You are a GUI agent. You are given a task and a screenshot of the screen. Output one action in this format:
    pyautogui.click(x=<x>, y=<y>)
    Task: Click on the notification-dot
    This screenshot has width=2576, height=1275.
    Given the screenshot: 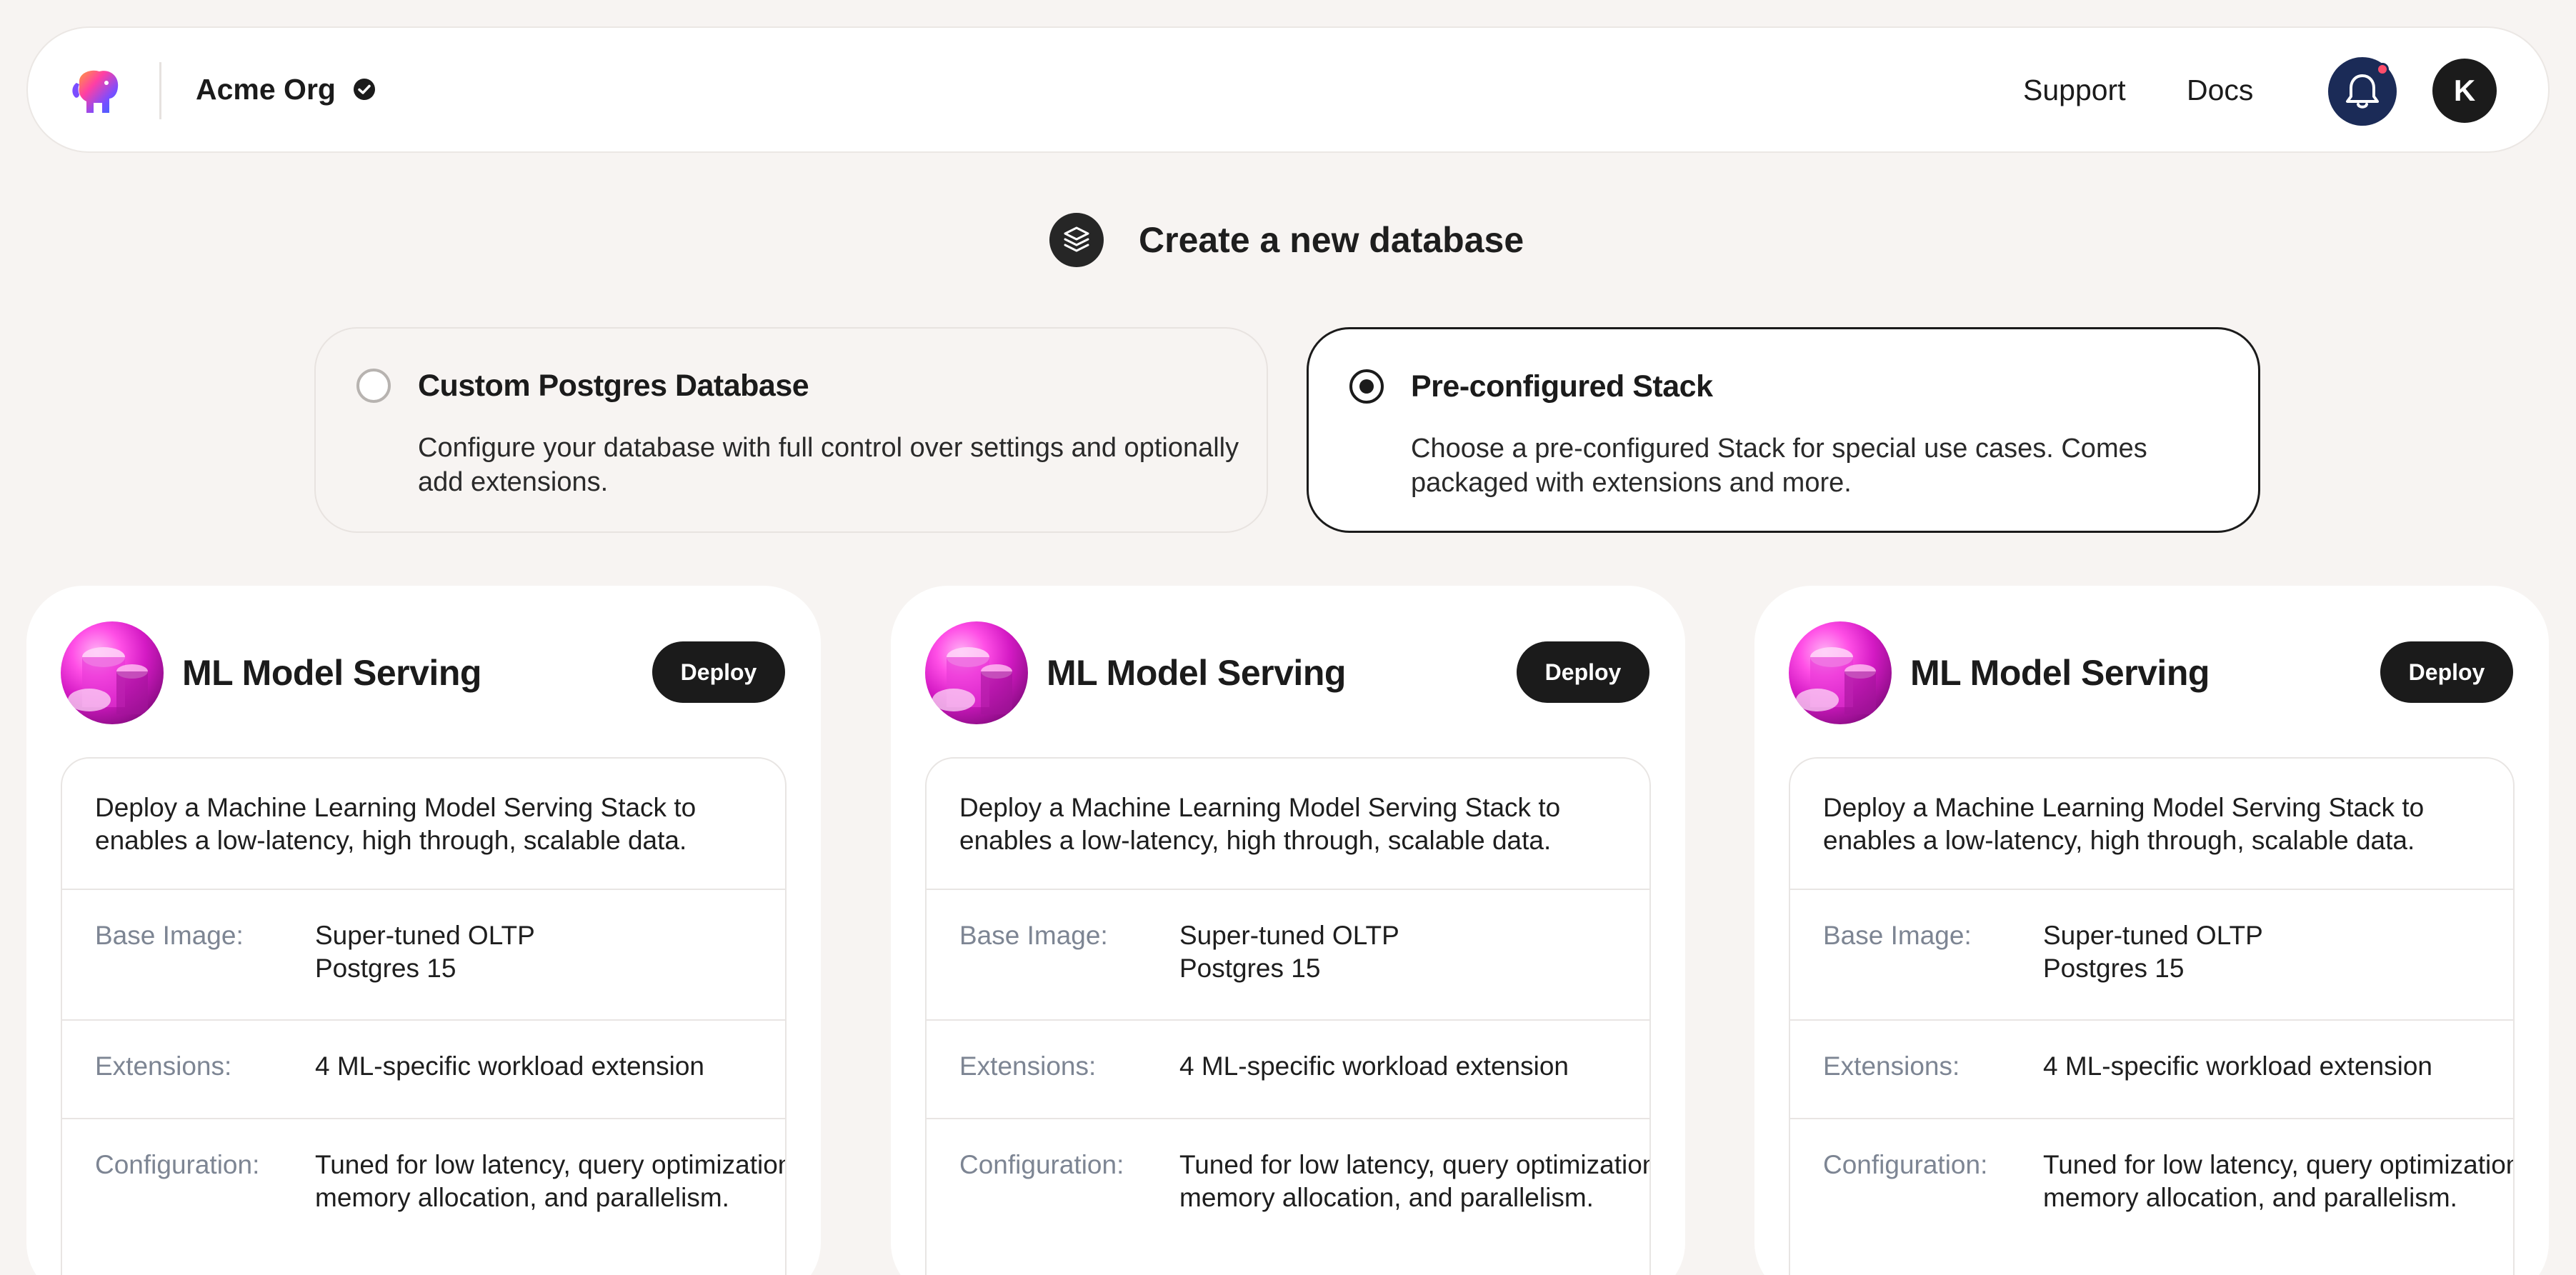 What is the action you would take?
    pyautogui.click(x=2383, y=69)
    